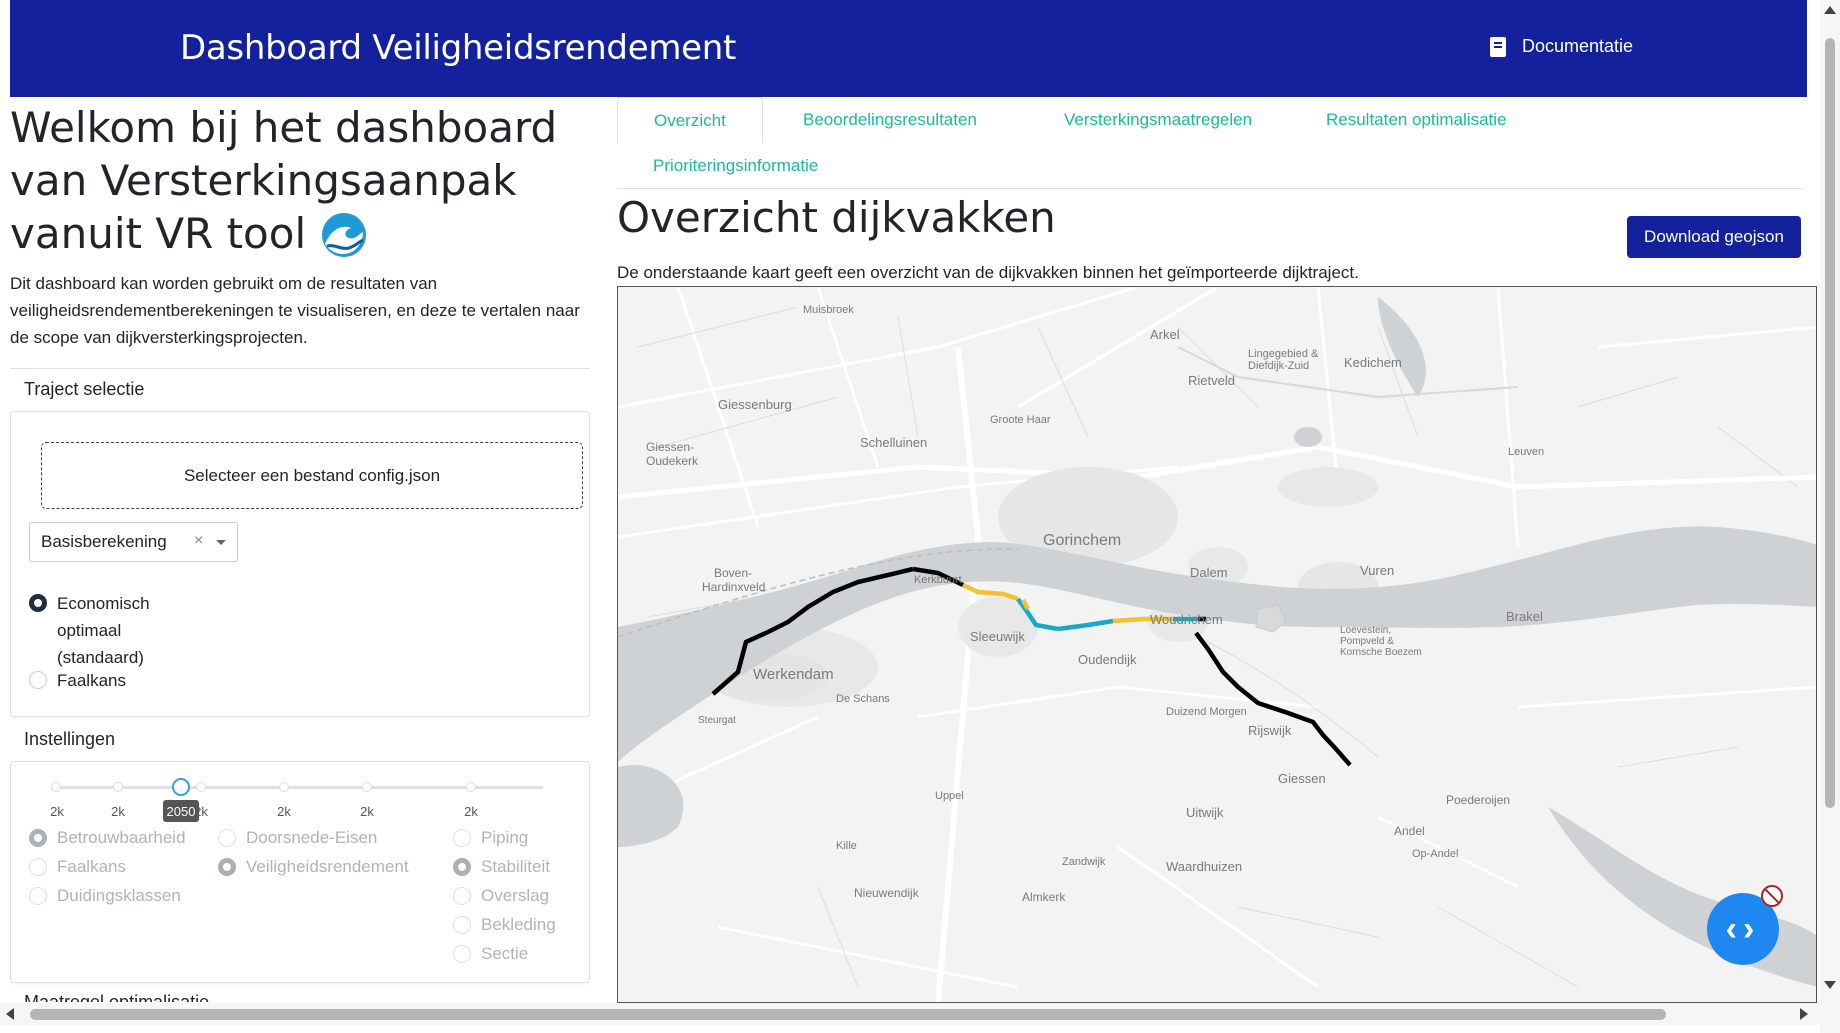  What do you see at coordinates (893, 442) in the screenshot?
I see `map-label: Schelluinen` at bounding box center [893, 442].